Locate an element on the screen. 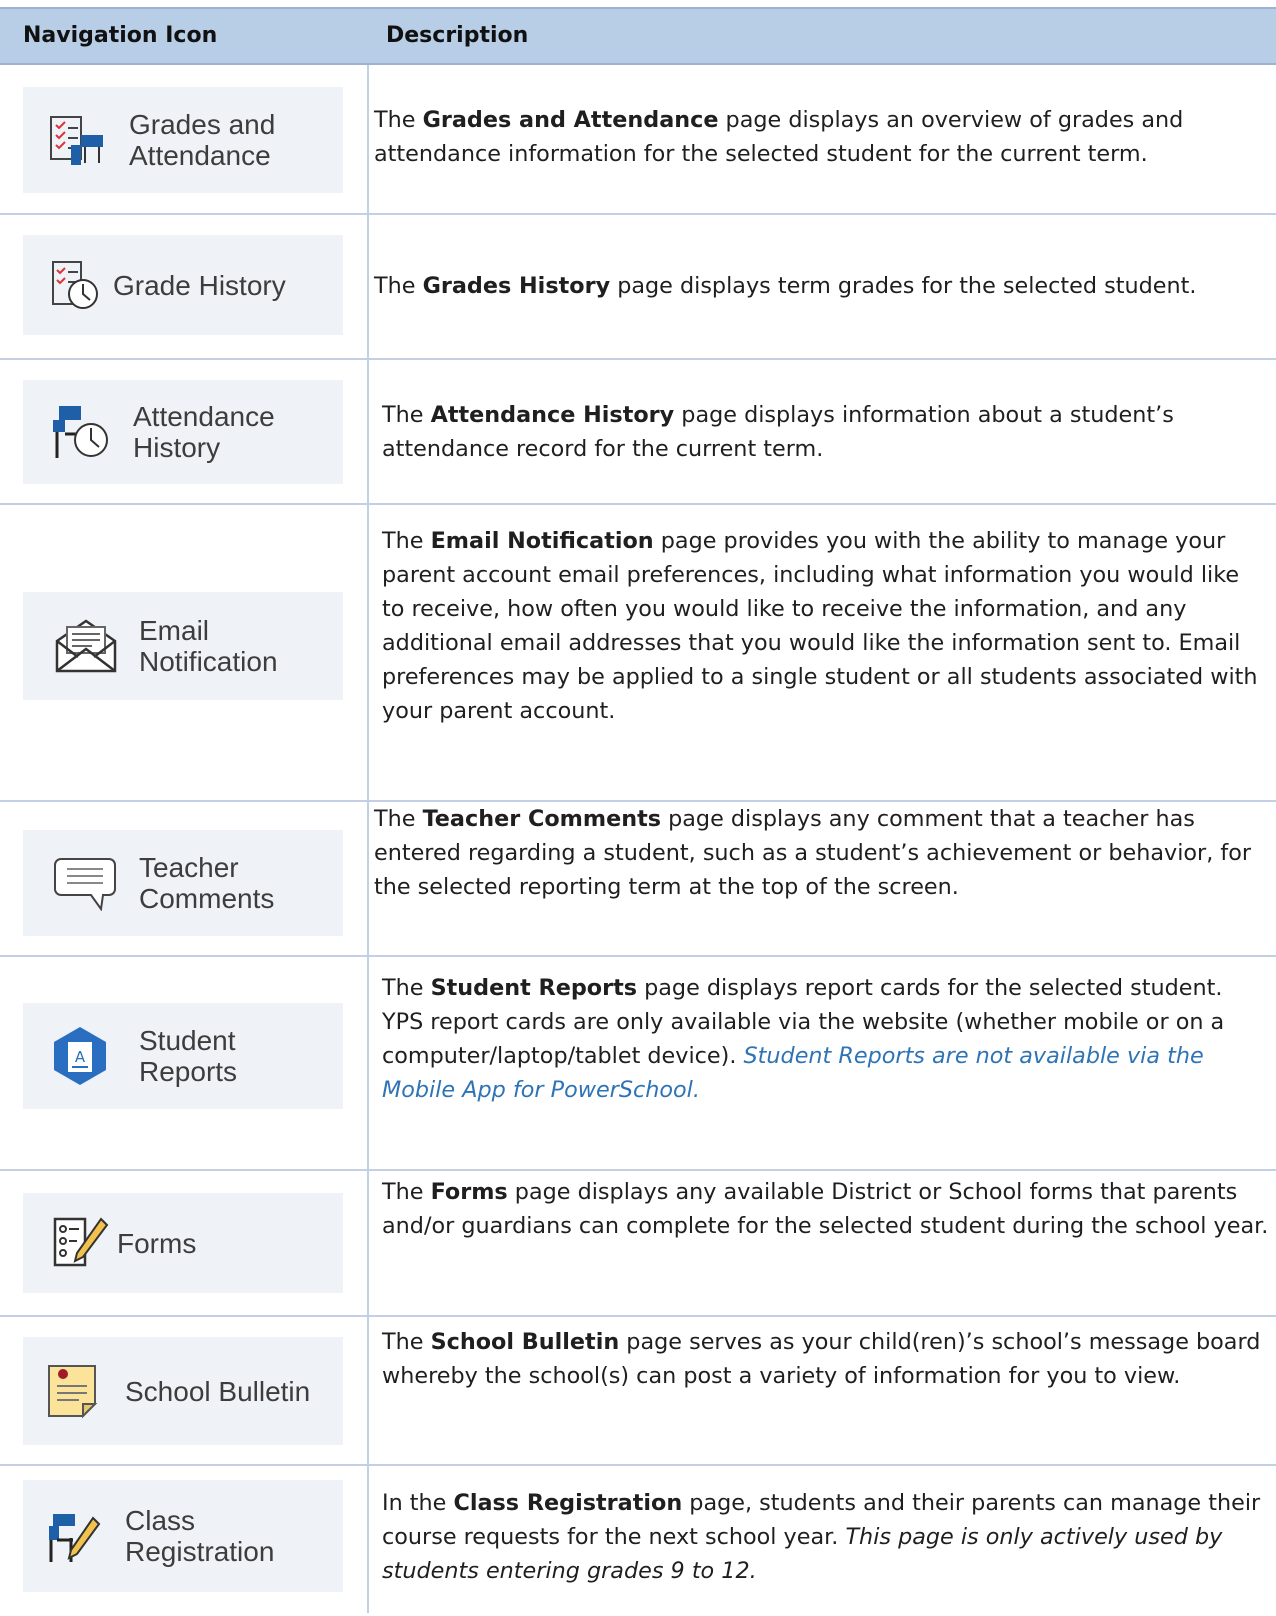  nav-email-notification: Email Notification is located at coordinates (183, 646).